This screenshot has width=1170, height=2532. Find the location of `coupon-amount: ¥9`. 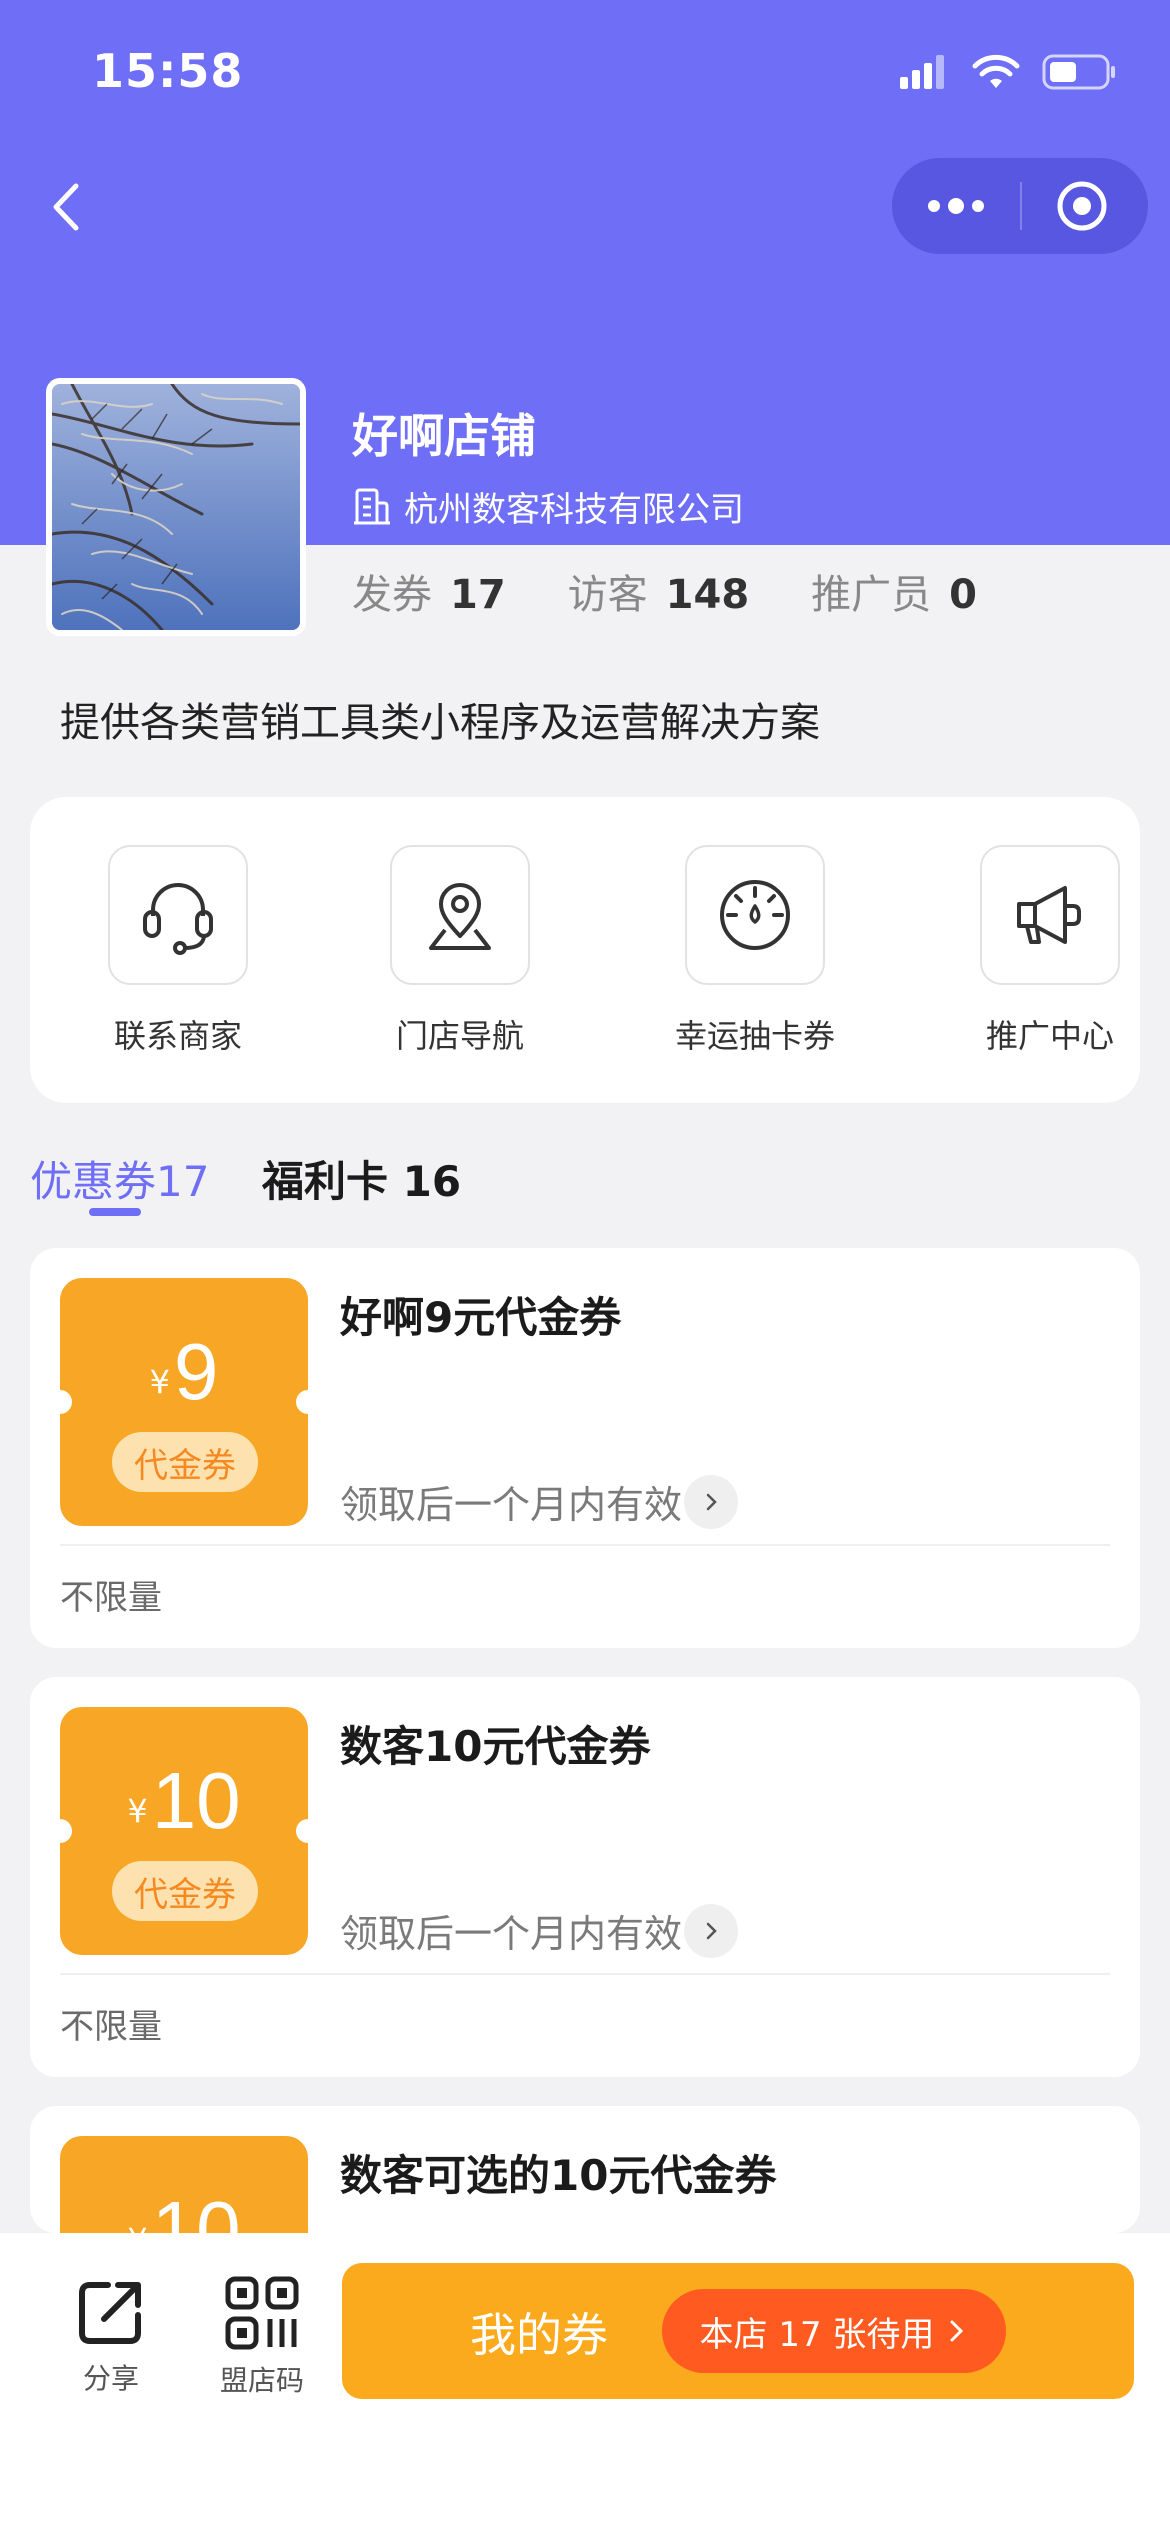

coupon-amount: ¥9 is located at coordinates (184, 1372).